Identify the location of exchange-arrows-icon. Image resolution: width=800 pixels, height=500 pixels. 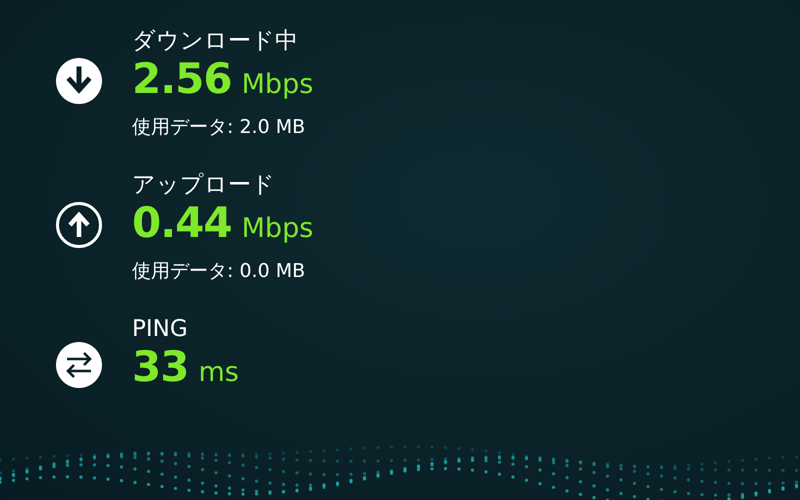
(79, 365).